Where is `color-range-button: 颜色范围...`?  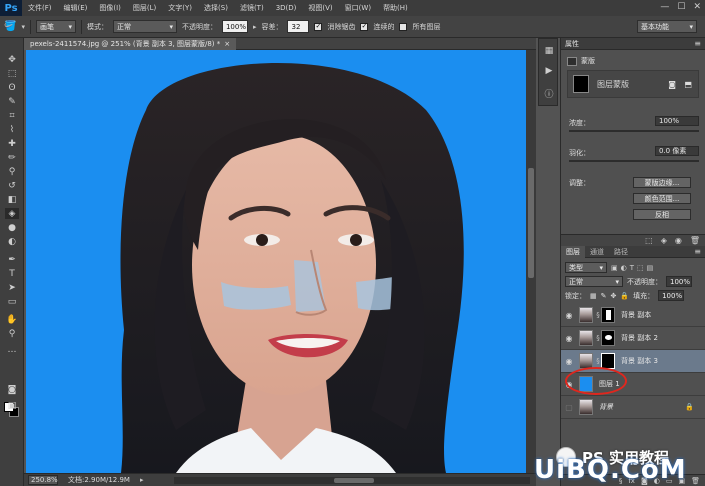 color-range-button: 颜色范围... is located at coordinates (662, 198).